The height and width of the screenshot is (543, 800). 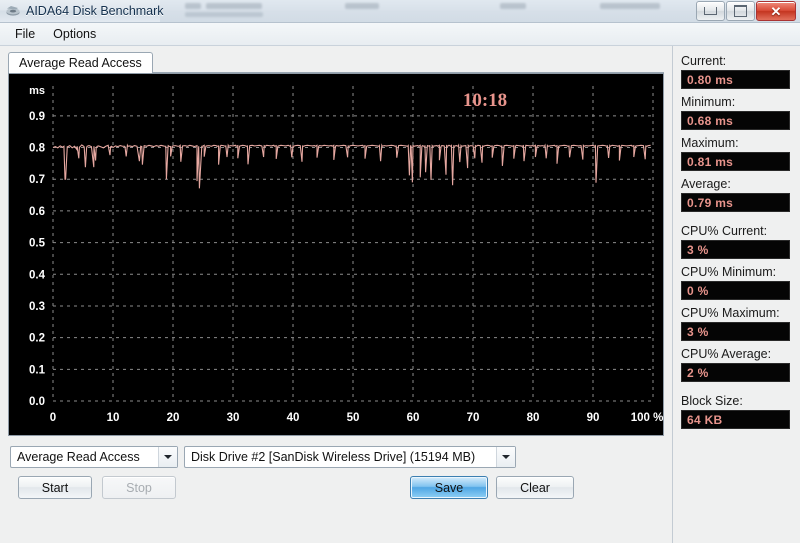 What do you see at coordinates (37, 402) in the screenshot?
I see `svg-text: 0.0` at bounding box center [37, 402].